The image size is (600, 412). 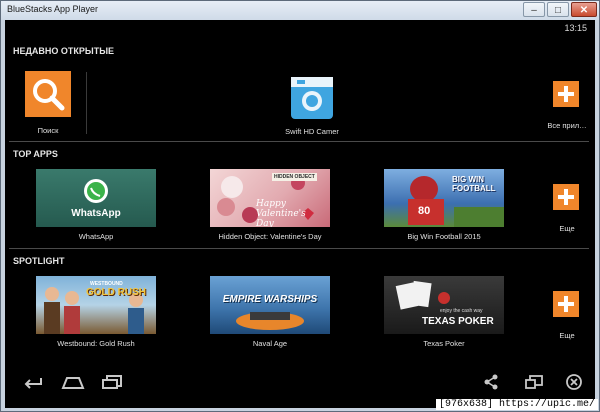 What do you see at coordinates (575, 28) in the screenshot?
I see `clock: 13:15` at bounding box center [575, 28].